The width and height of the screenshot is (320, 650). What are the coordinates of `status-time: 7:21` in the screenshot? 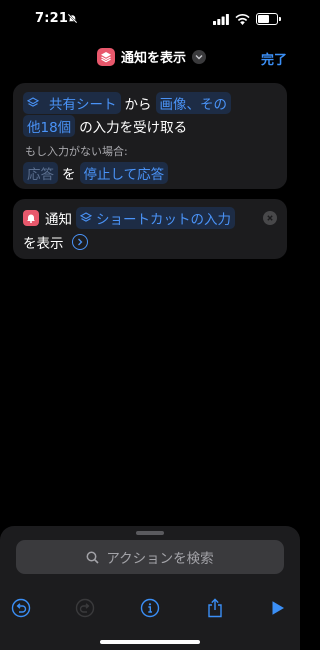 It's located at (52, 18).